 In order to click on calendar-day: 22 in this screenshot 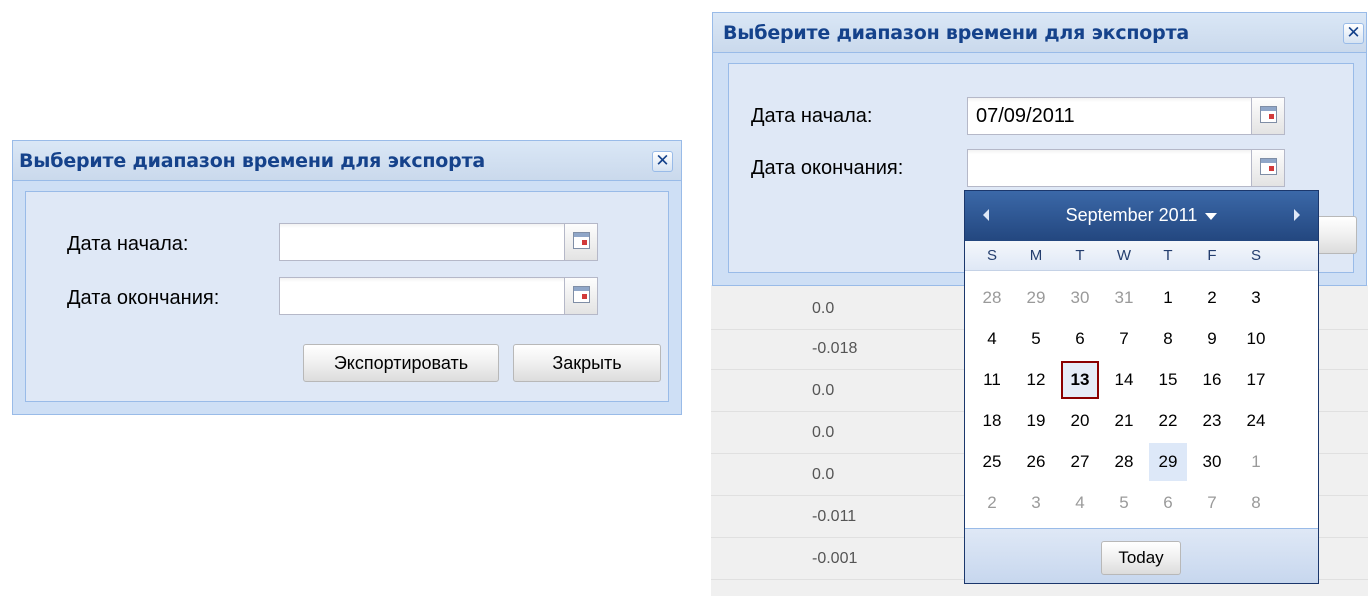, I will do `click(1168, 421)`.